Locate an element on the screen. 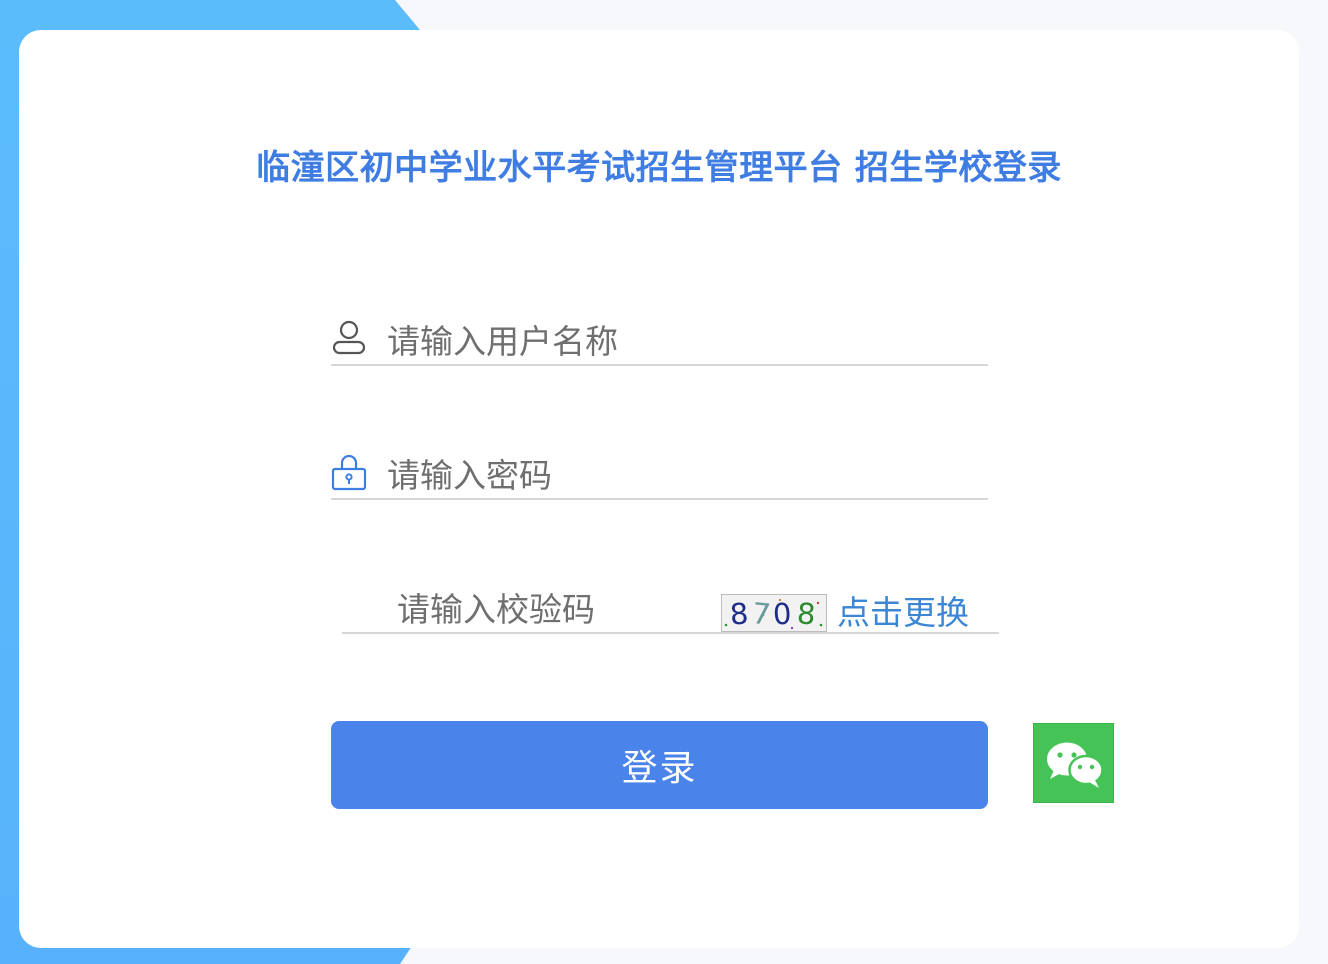 Image resolution: width=1328 pixels, height=964 pixels. username-field is located at coordinates (659, 339).